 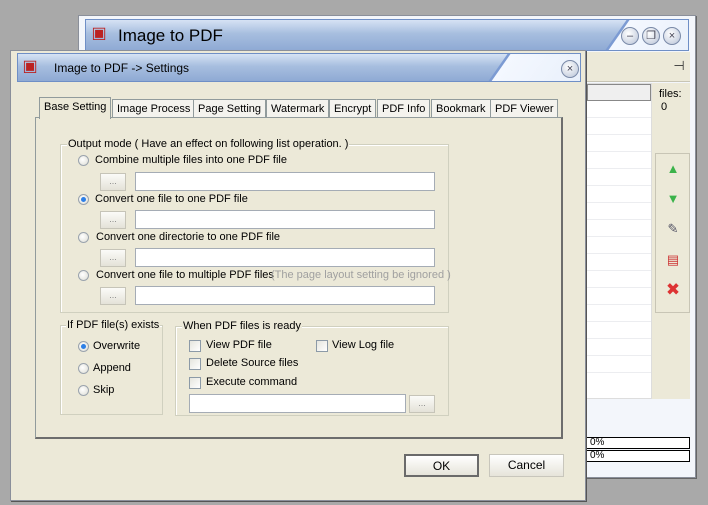 I want to click on dialog-title: Image to PDF -> Settings, so click(x=122, y=68).